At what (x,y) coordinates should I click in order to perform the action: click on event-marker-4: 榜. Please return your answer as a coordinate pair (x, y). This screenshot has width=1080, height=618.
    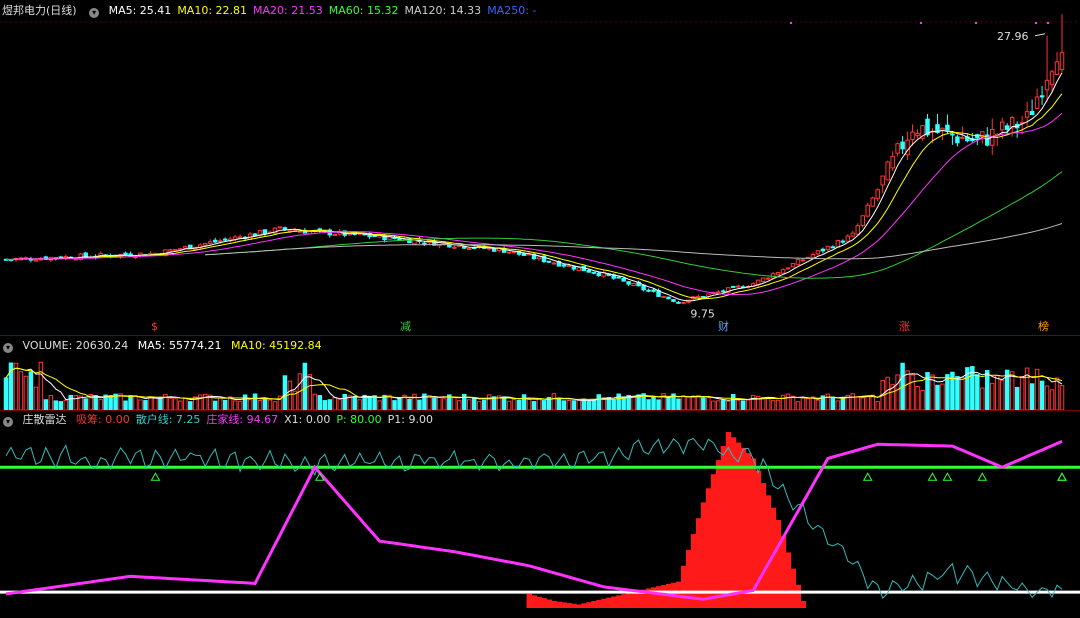
    Looking at the image, I should click on (1043, 327).